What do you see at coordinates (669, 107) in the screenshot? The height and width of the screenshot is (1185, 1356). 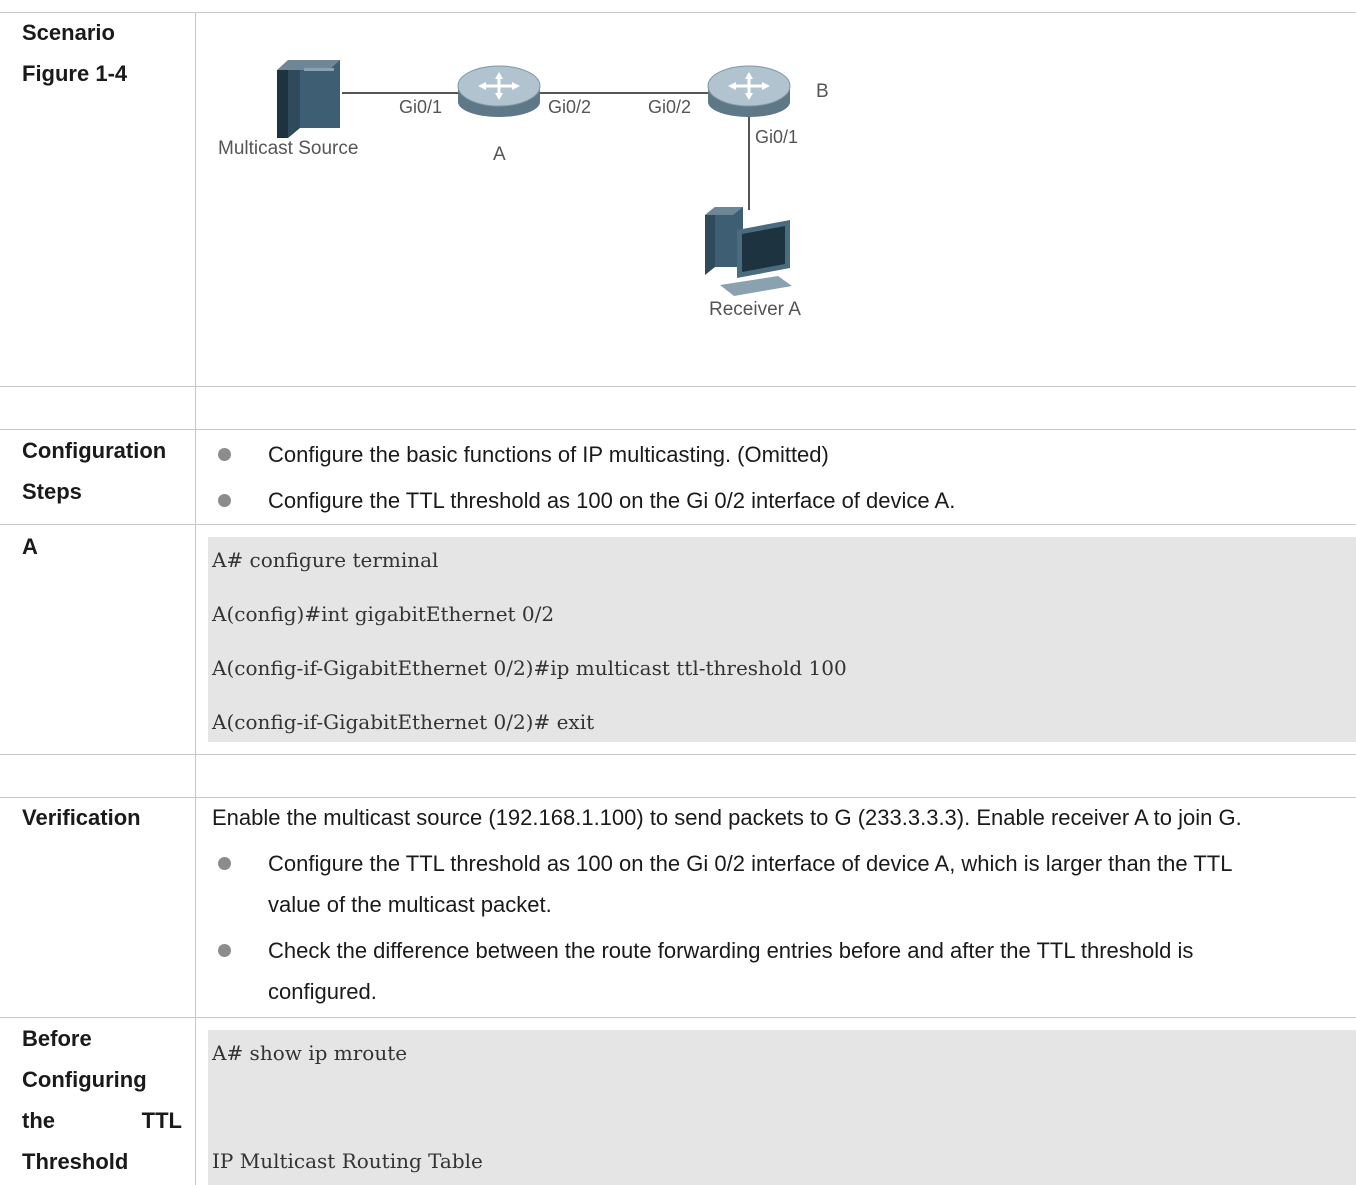 I see `port-b-gi0-2-label: Gi0/2` at bounding box center [669, 107].